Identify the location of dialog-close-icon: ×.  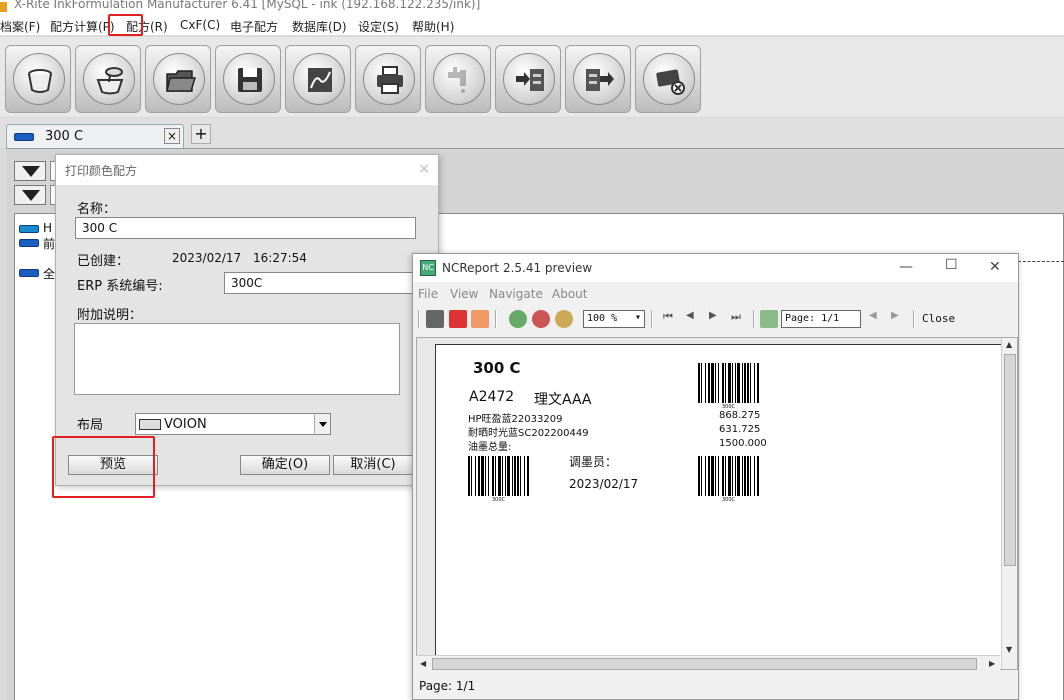
(424, 169).